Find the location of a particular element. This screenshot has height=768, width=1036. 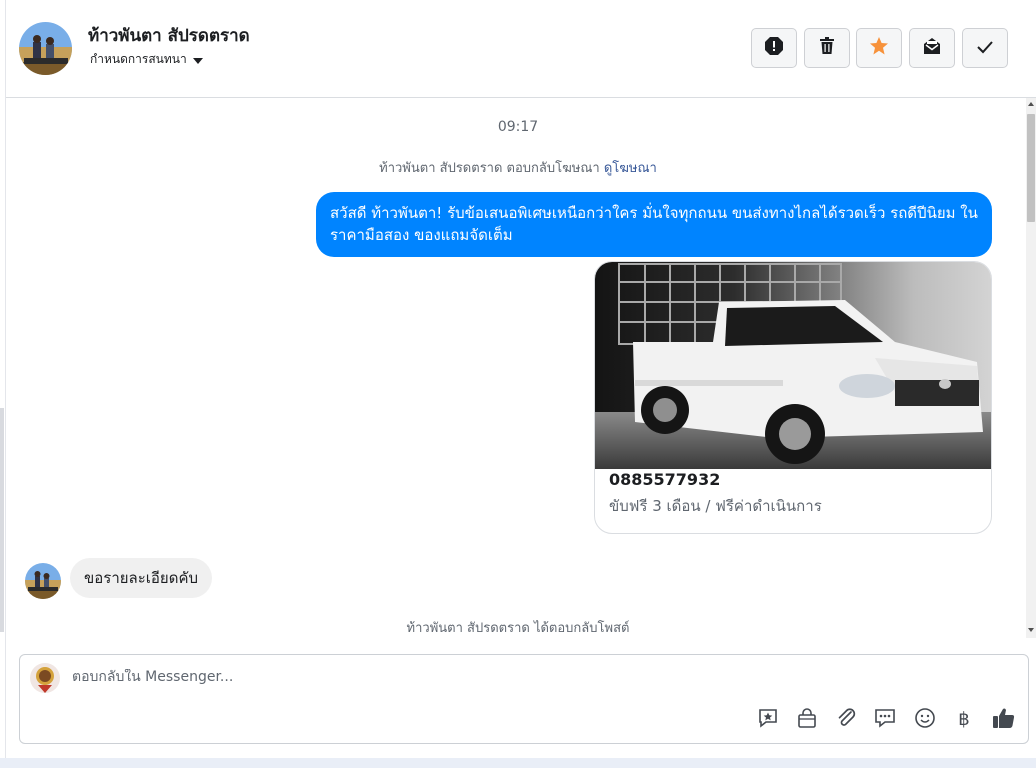

ad-card-title: 0885577932 is located at coordinates (665, 479).